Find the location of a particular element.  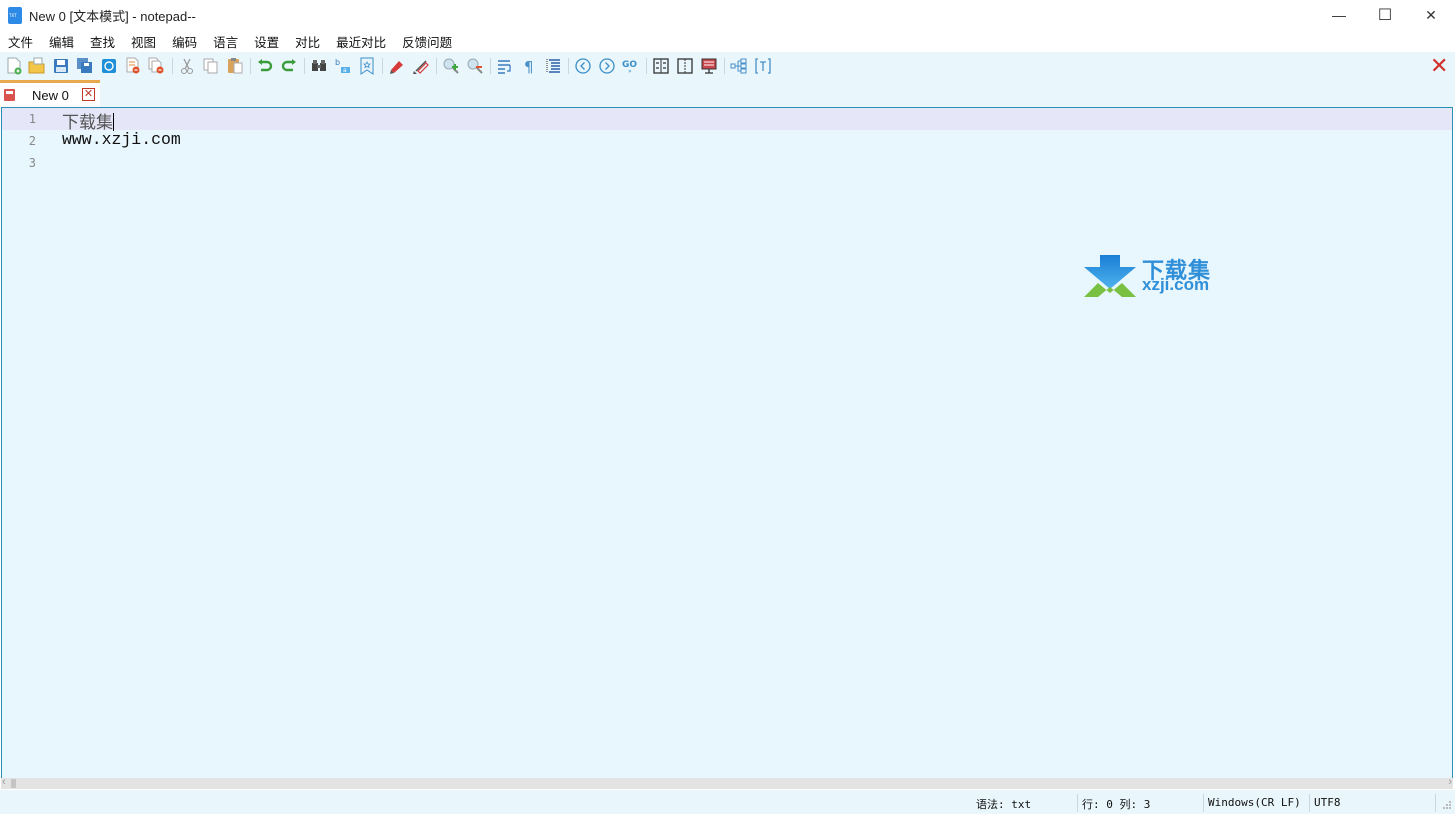

minimize-icon: — is located at coordinates (1339, 15).